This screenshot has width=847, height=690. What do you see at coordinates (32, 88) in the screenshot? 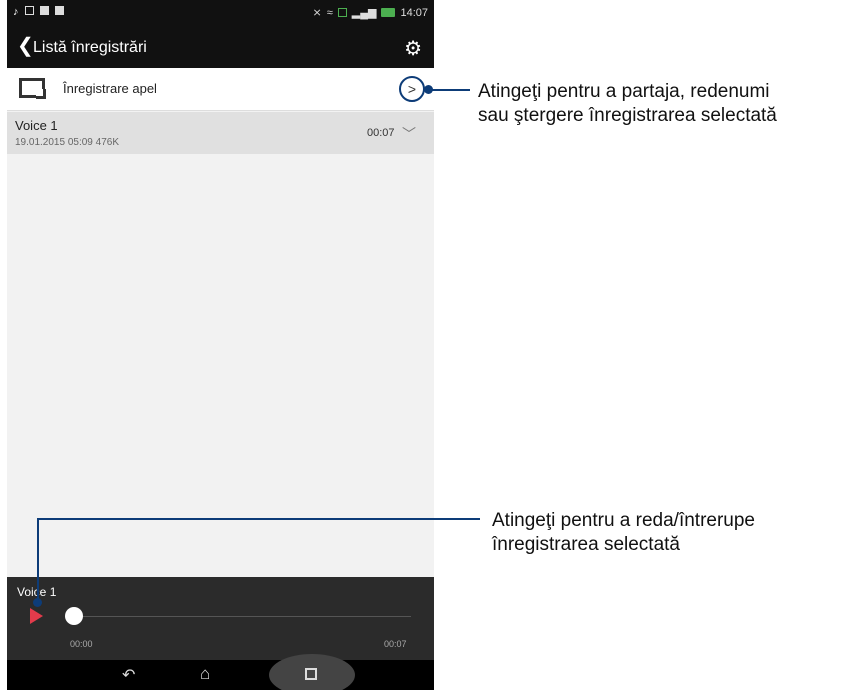
I see `call-folder-icon` at bounding box center [32, 88].